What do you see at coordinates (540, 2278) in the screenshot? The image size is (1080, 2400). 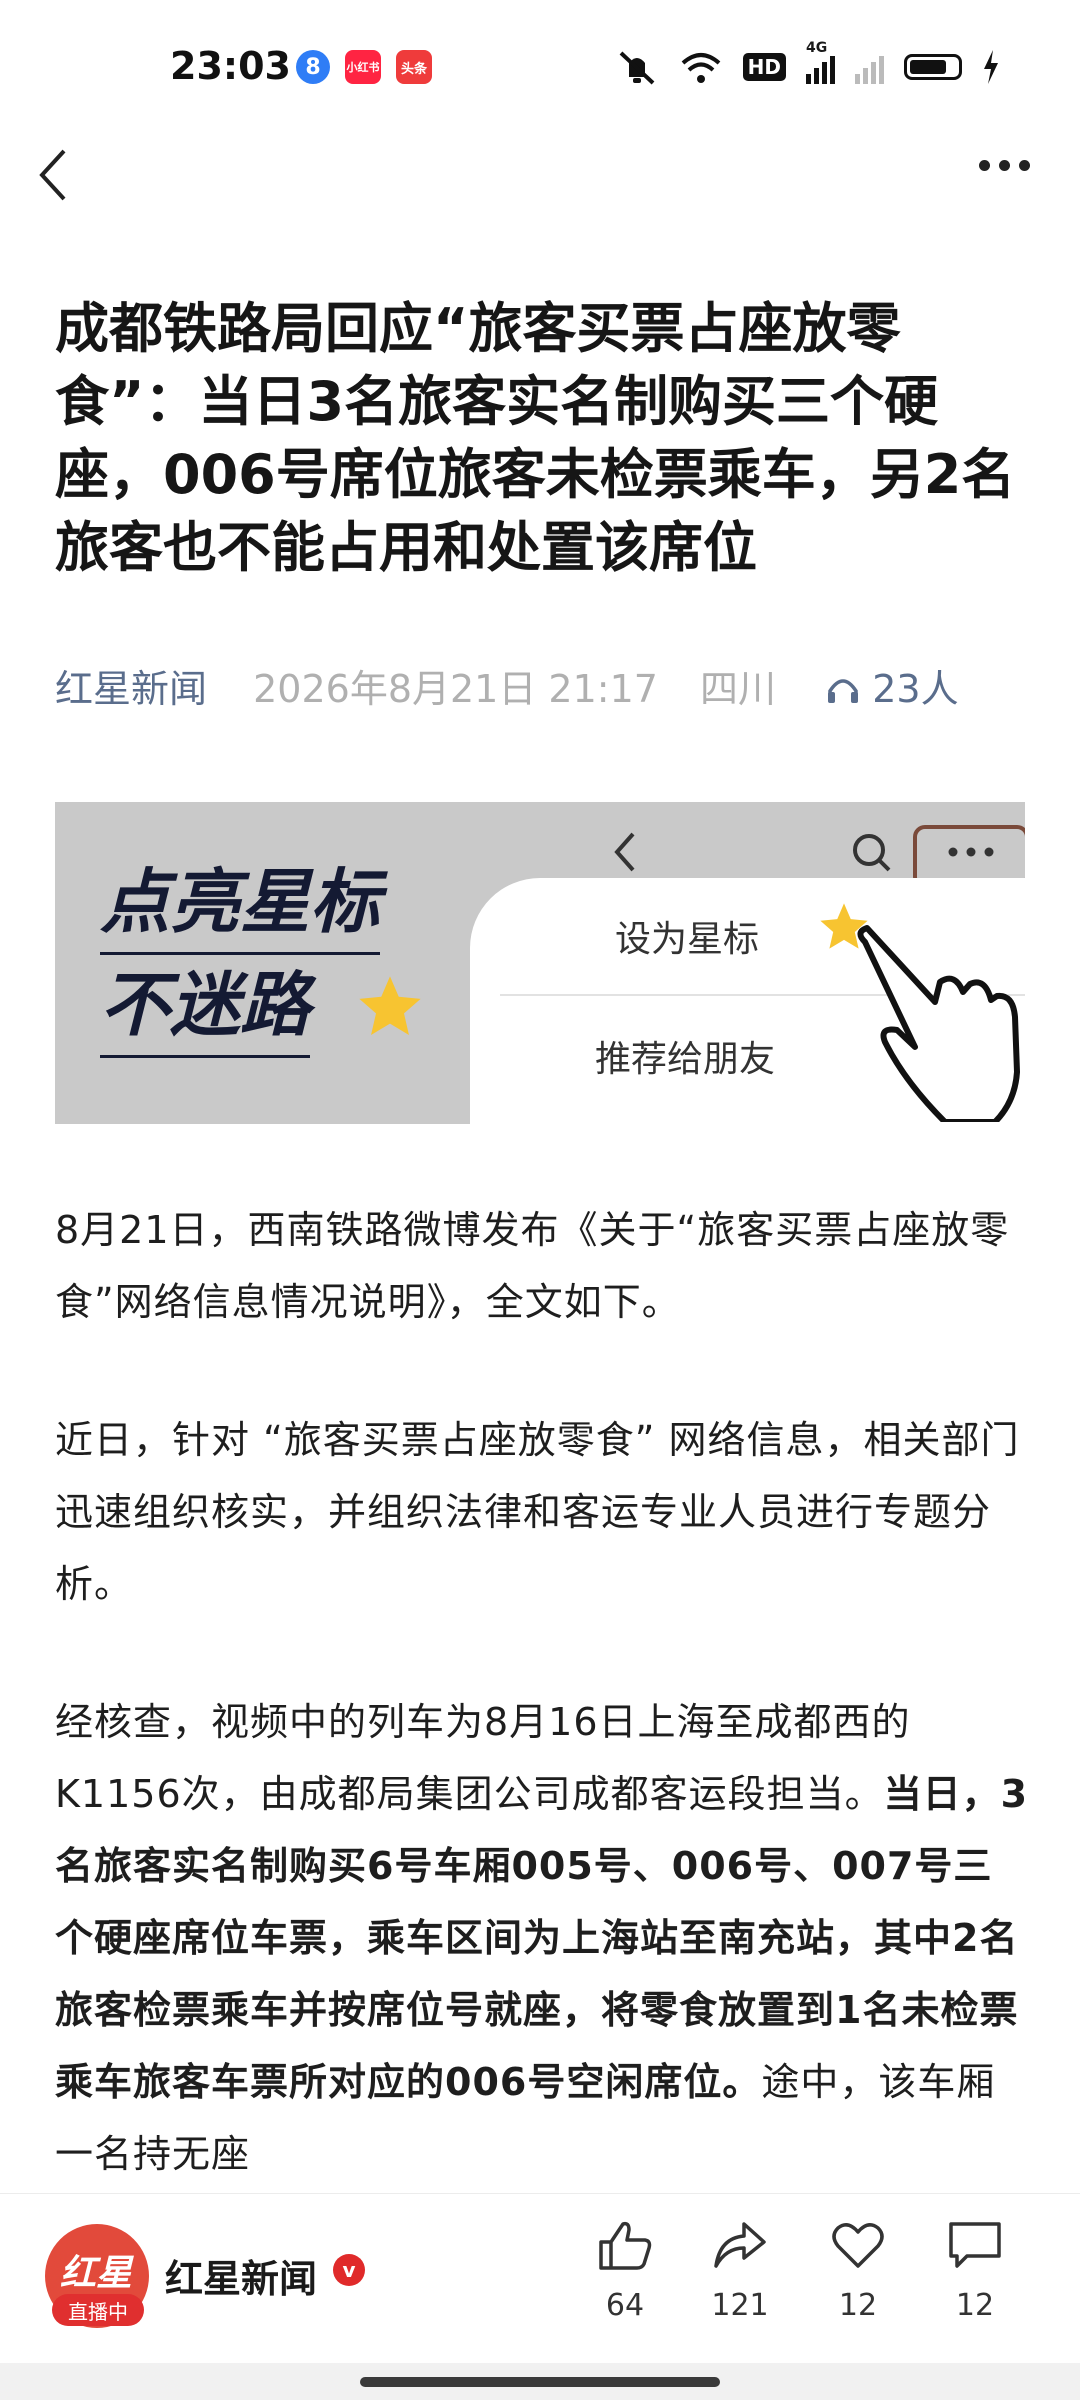 I see `bottom-action-bar: 红星 直播中 红星新闻 v 64 121 12 12` at bounding box center [540, 2278].